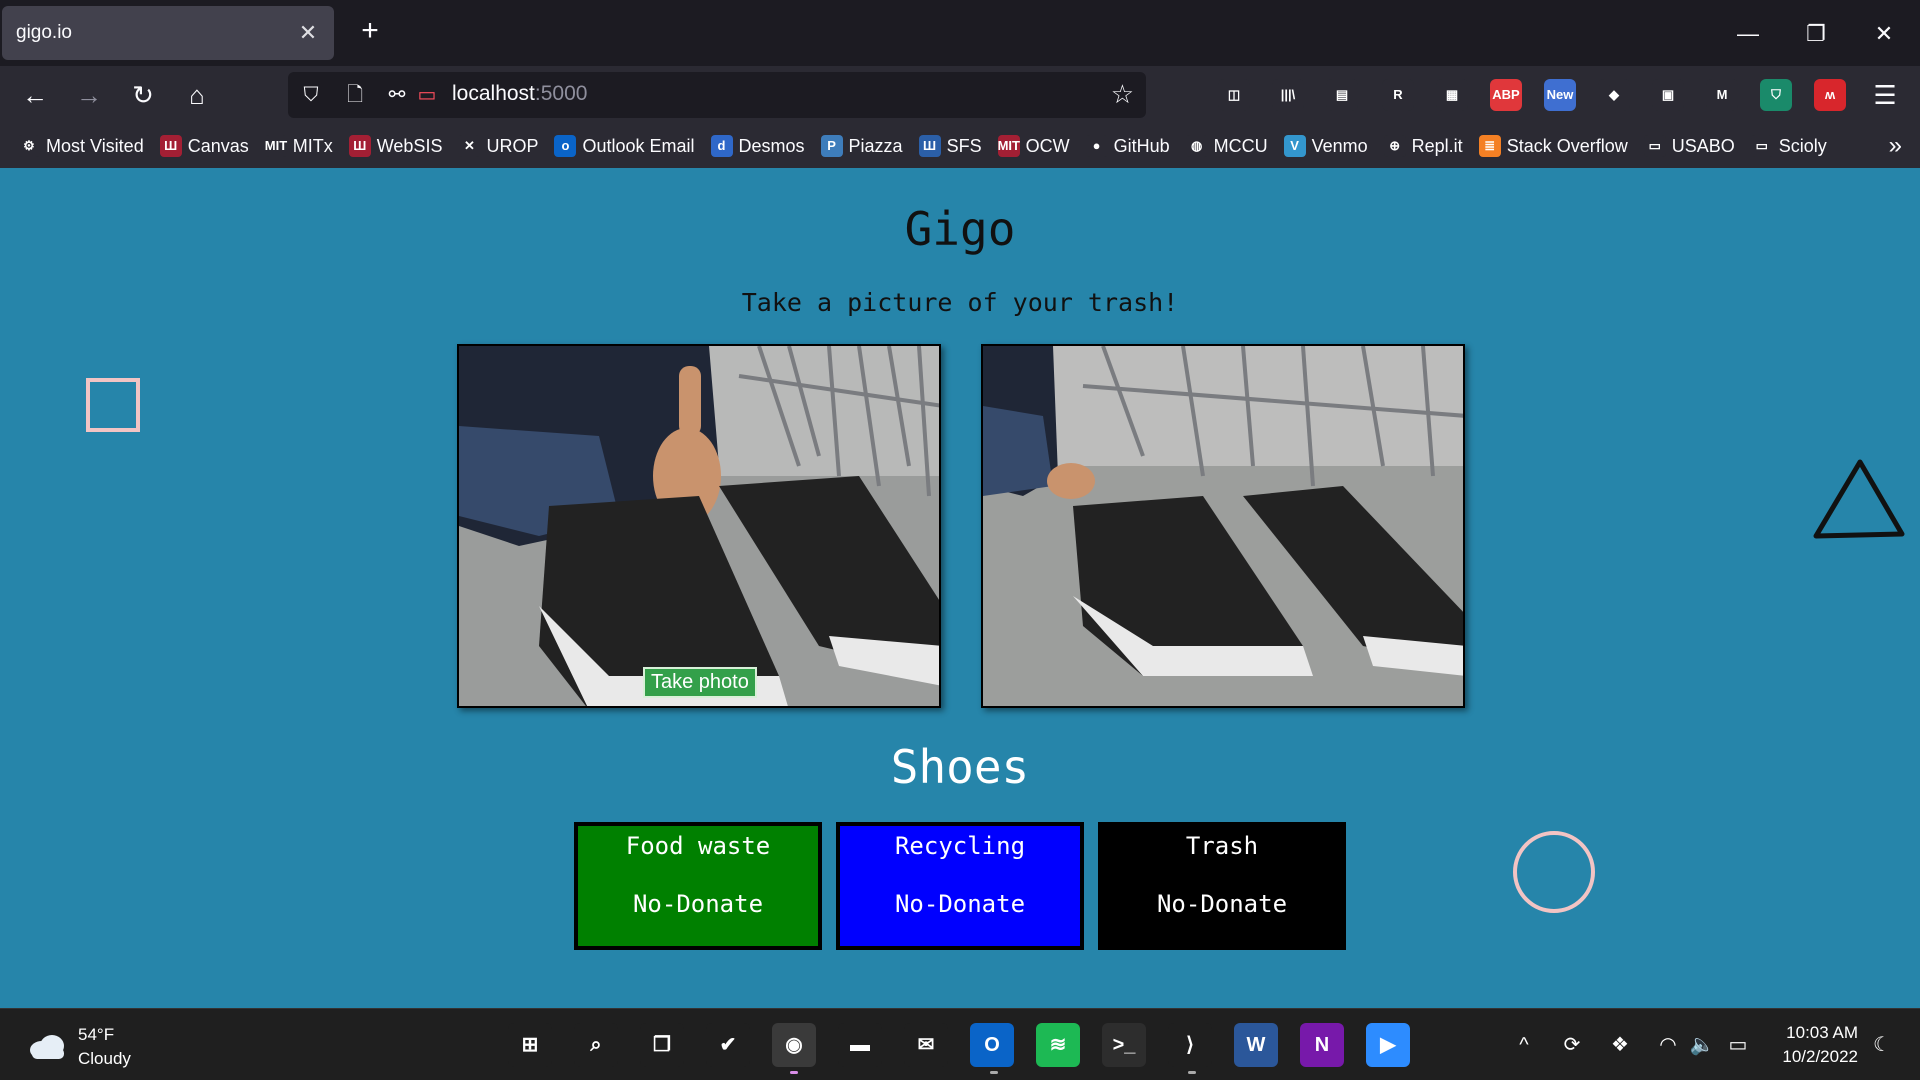 The width and height of the screenshot is (1920, 1080). I want to click on home-icon: ⌂, so click(197, 95).